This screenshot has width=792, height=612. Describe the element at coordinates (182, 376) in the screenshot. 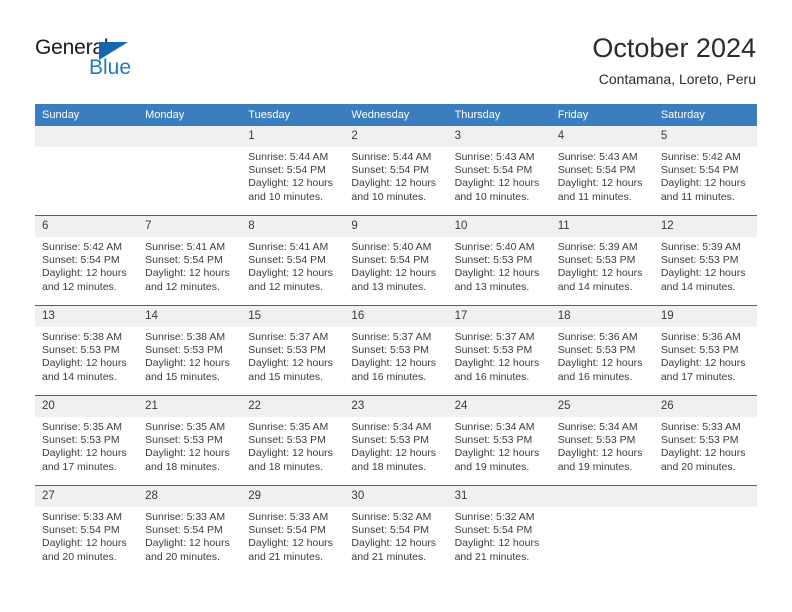

I see `daylight-line2-text: and 15 minutes.` at that location.